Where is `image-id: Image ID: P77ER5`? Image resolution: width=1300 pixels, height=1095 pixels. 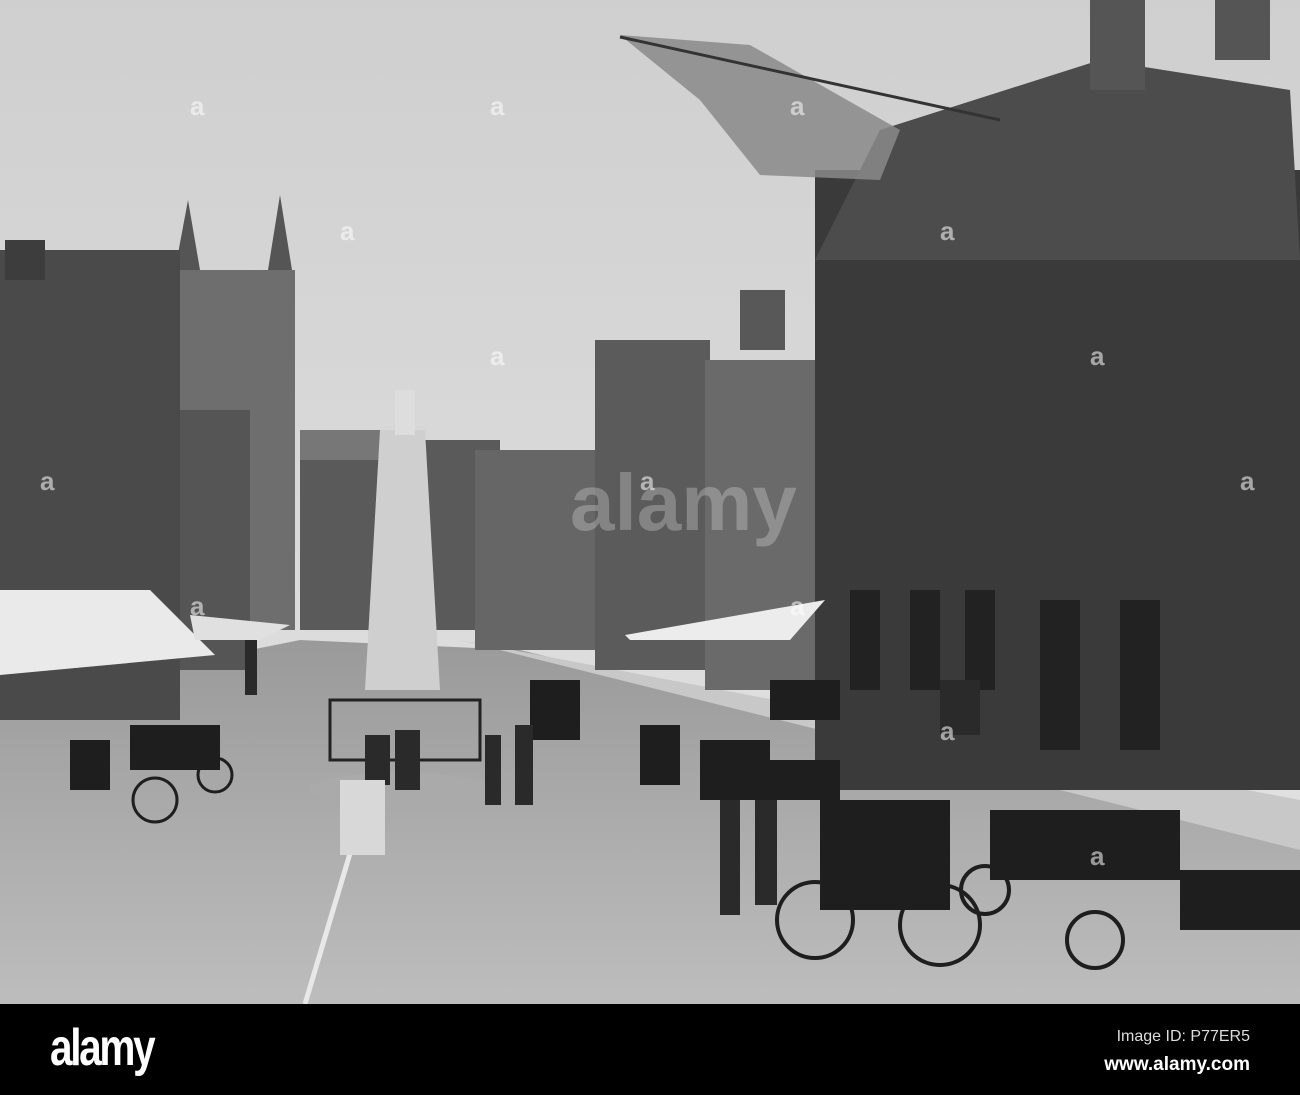
image-id: Image ID: P77ER5 is located at coordinates (1183, 1036).